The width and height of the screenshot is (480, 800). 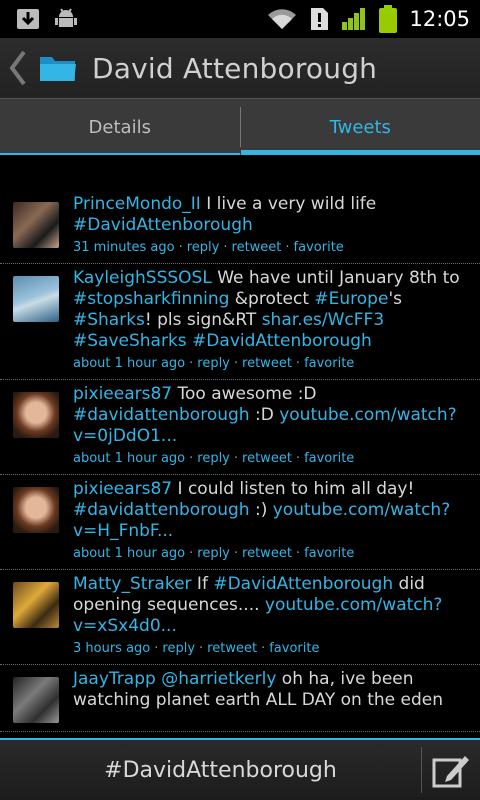 I want to click on tweet-link: #stopsharkfinning, so click(x=151, y=299).